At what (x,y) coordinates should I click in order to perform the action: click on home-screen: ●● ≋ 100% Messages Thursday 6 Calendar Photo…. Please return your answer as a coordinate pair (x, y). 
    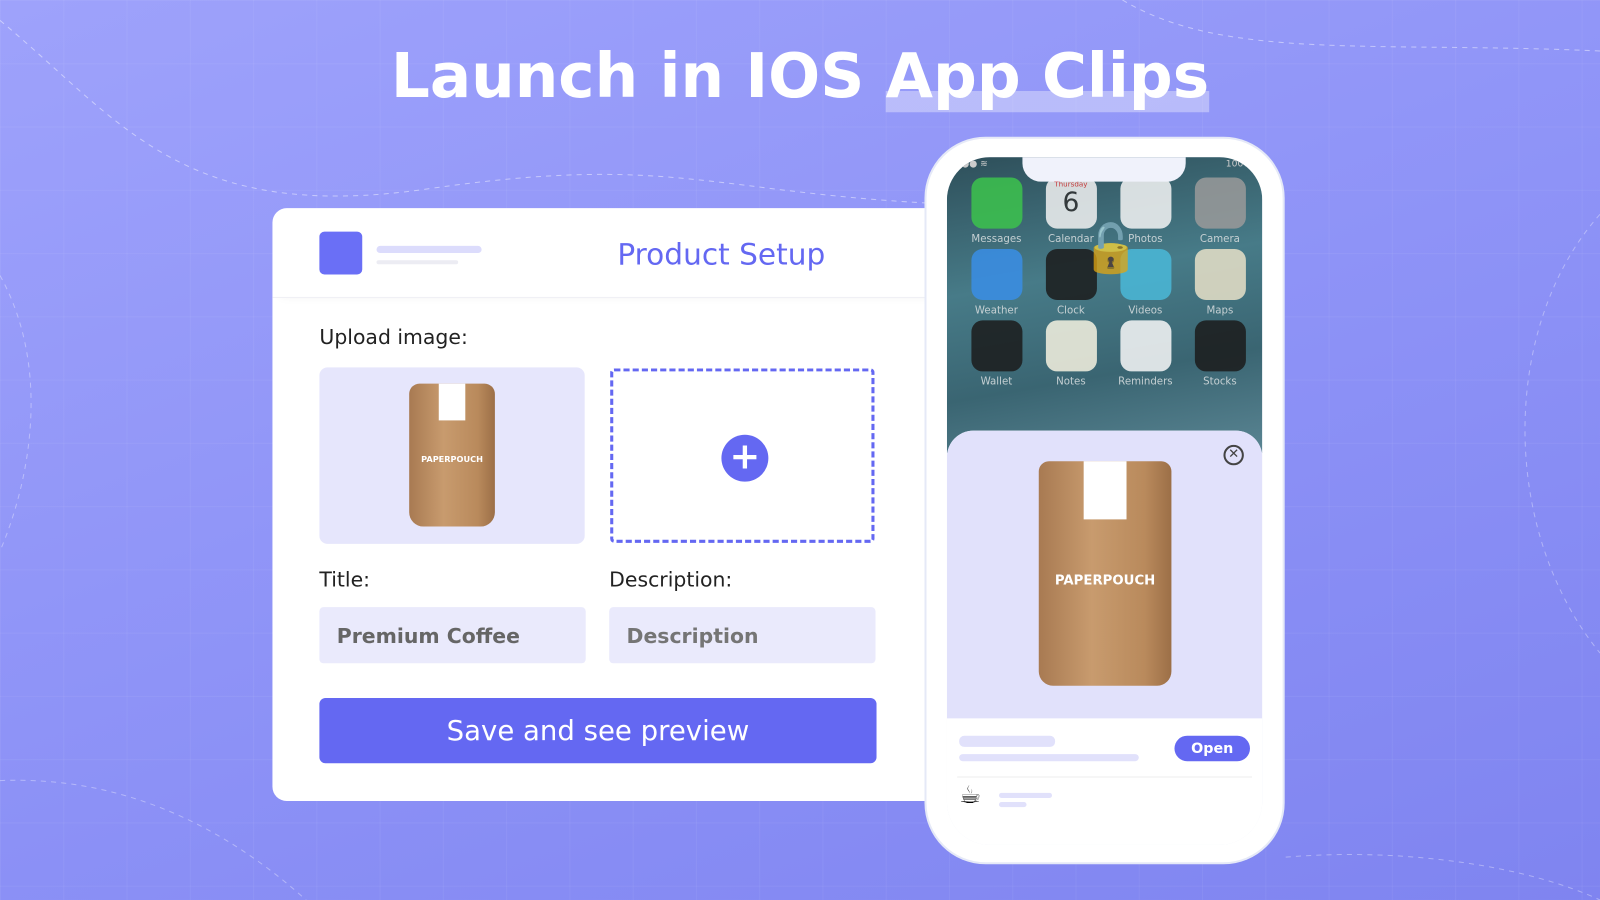
    Looking at the image, I should click on (1104, 305).